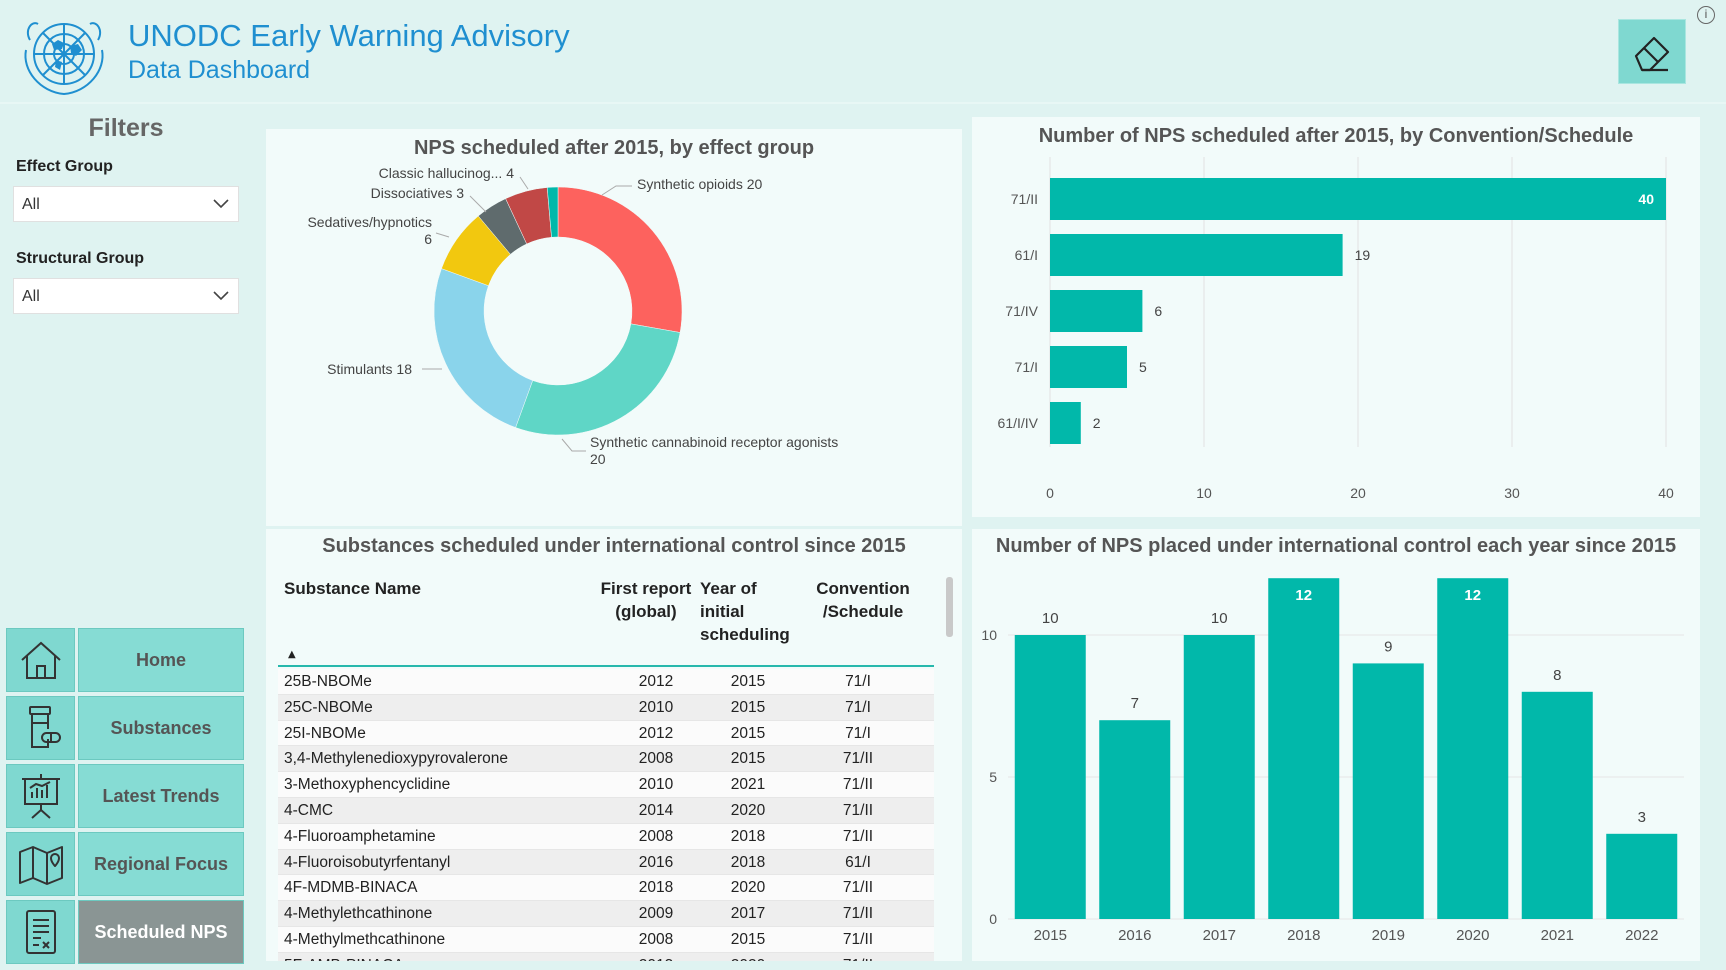 The height and width of the screenshot is (970, 1726). I want to click on nav-latest-trends-button: Latest Trends, so click(161, 796).